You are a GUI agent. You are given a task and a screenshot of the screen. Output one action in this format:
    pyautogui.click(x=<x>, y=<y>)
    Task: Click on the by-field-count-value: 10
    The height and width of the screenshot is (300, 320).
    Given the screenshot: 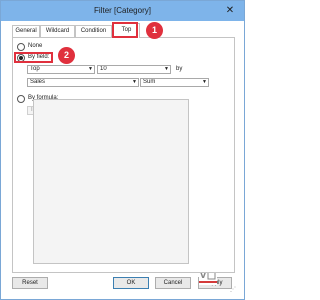 What is the action you would take?
    pyautogui.click(x=103, y=69)
    